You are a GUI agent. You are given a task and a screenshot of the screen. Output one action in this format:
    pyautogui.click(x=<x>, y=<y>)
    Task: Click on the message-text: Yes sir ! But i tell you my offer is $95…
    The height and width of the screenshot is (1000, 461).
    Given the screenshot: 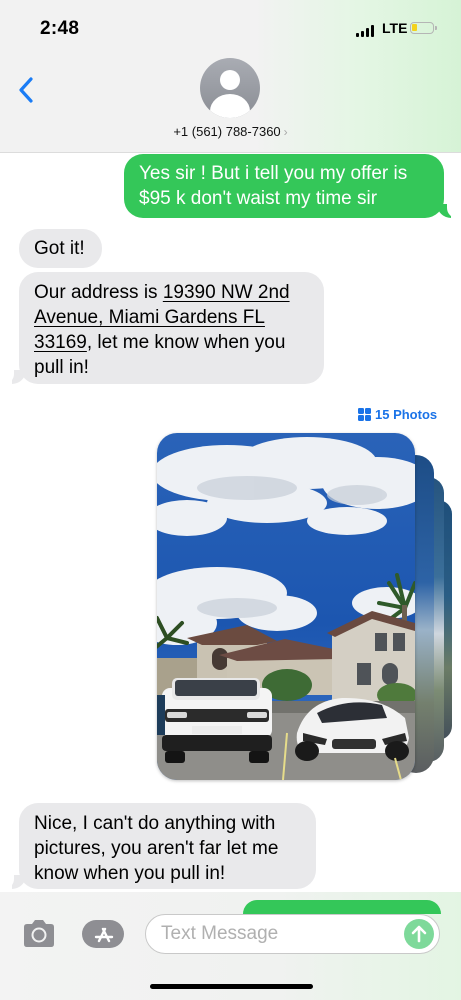 What is the action you would take?
    pyautogui.click(x=273, y=186)
    